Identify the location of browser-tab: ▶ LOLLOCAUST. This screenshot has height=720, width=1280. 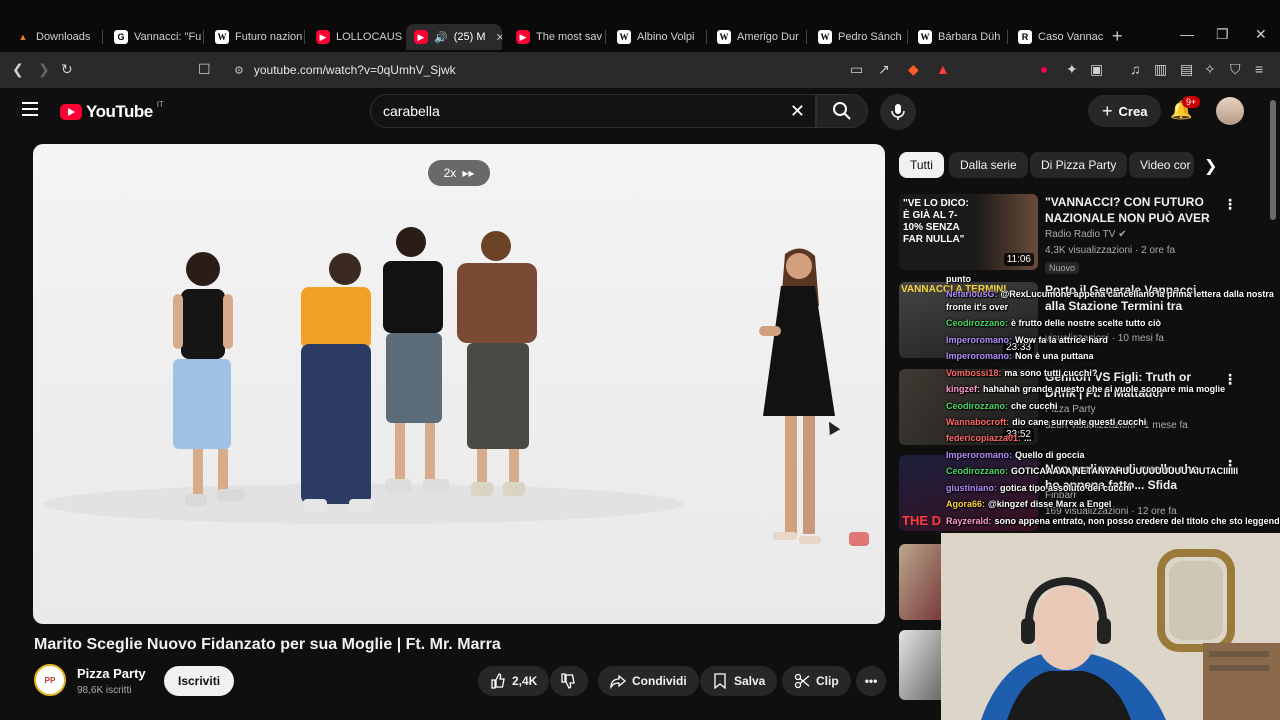
(355, 37).